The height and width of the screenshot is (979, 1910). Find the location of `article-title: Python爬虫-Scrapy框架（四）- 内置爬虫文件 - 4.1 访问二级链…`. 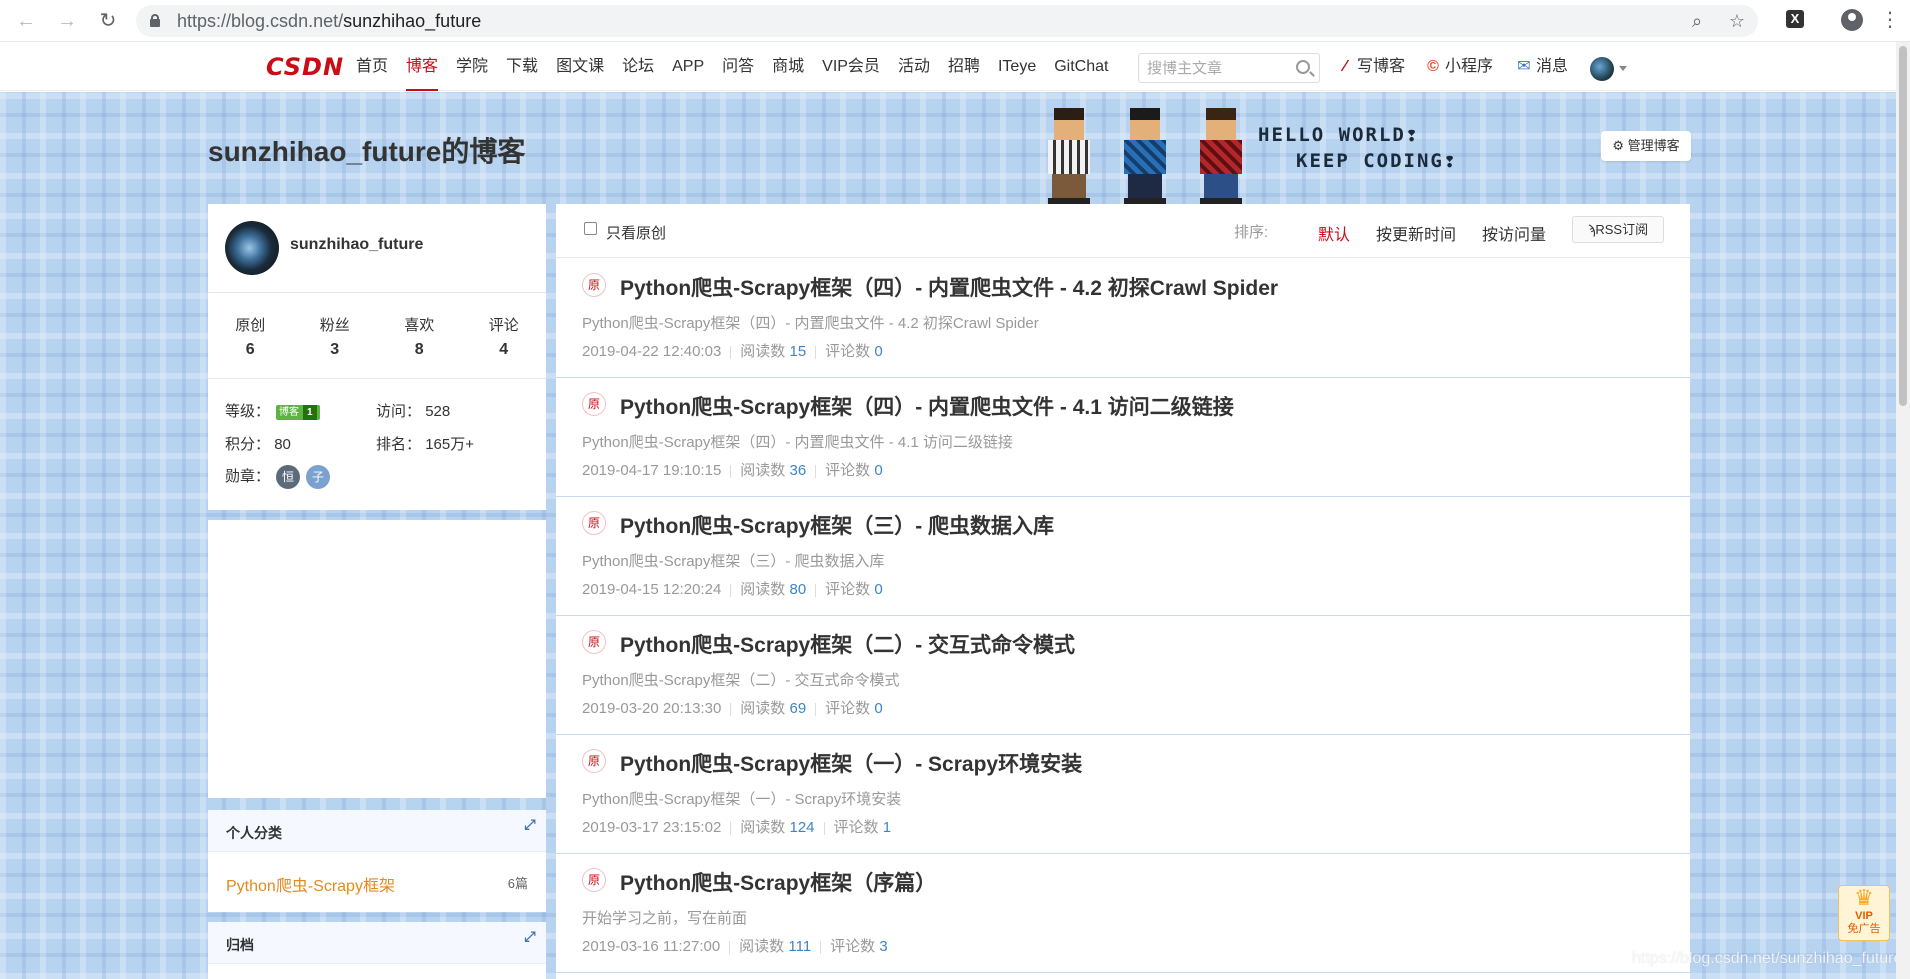

article-title: Python爬虫-Scrapy框架（四）- 内置爬虫文件 - 4.1 访问二级链… is located at coordinates (927, 406).